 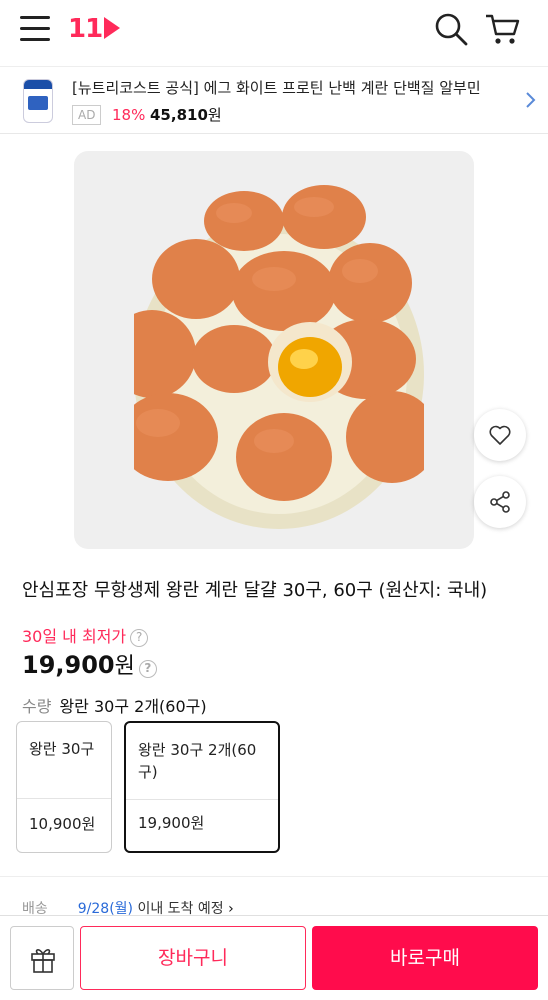 I want to click on lowest-price-label: 30일 내 최저가?, so click(x=85, y=635).